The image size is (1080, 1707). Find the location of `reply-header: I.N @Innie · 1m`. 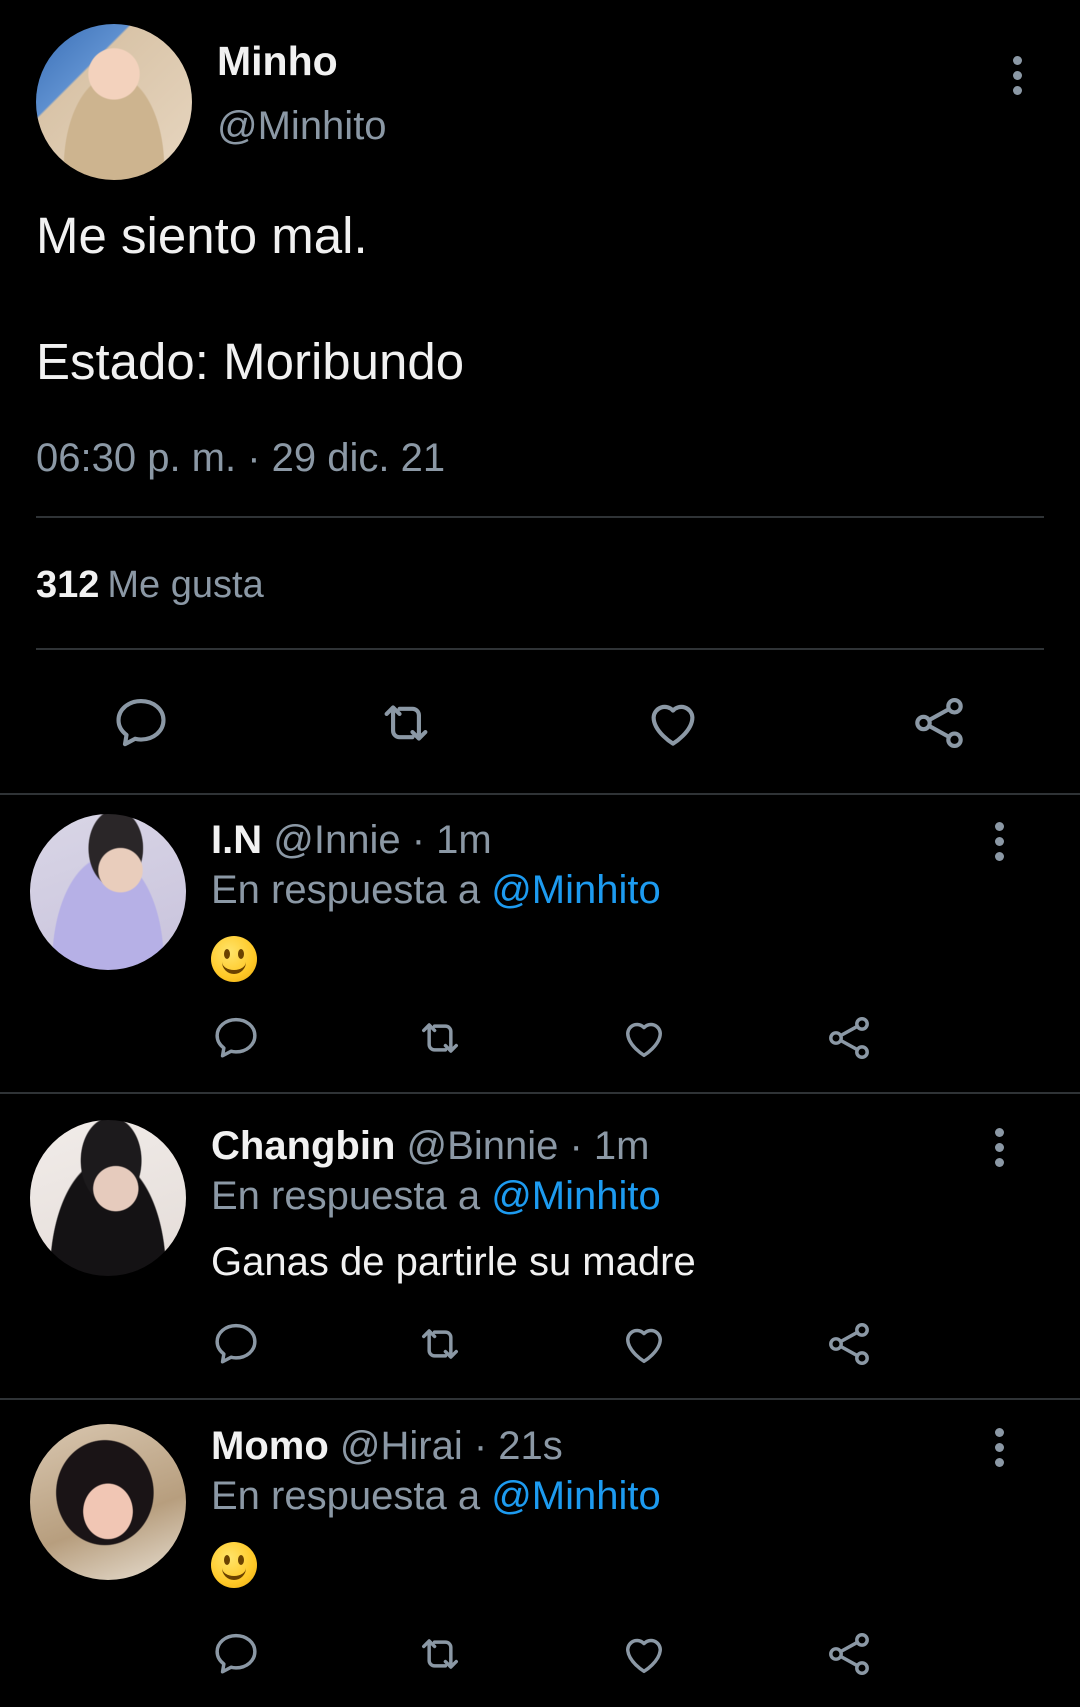

reply-header: I.N @Innie · 1m is located at coordinates (351, 840).